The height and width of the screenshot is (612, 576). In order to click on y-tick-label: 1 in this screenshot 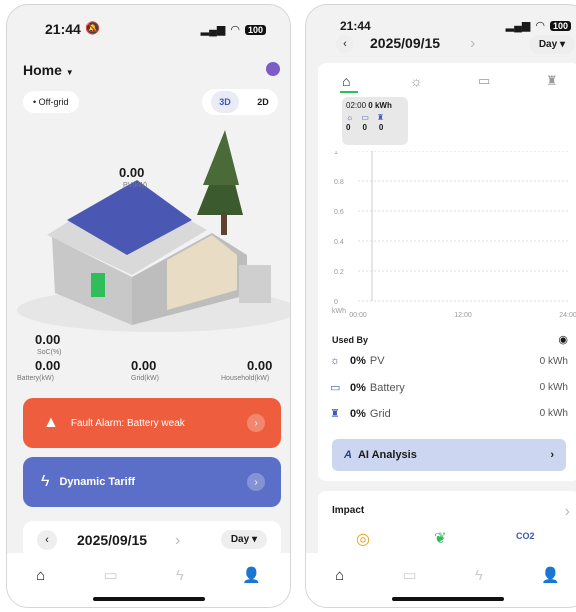, I will do `click(336, 153)`.